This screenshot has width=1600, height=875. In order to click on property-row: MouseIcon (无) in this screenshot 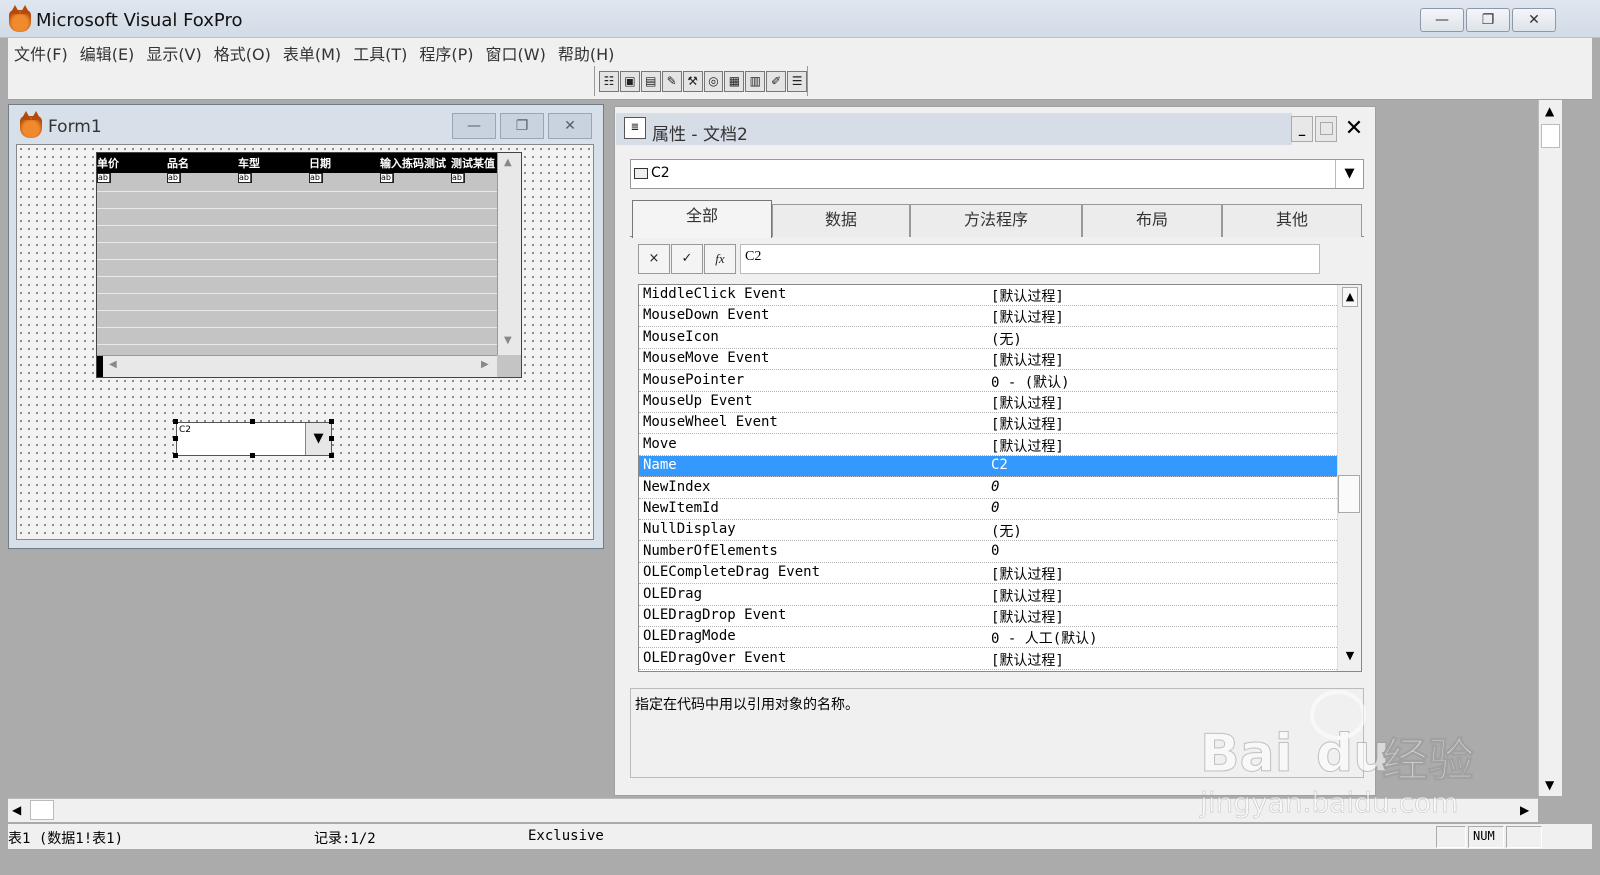, I will do `click(988, 338)`.